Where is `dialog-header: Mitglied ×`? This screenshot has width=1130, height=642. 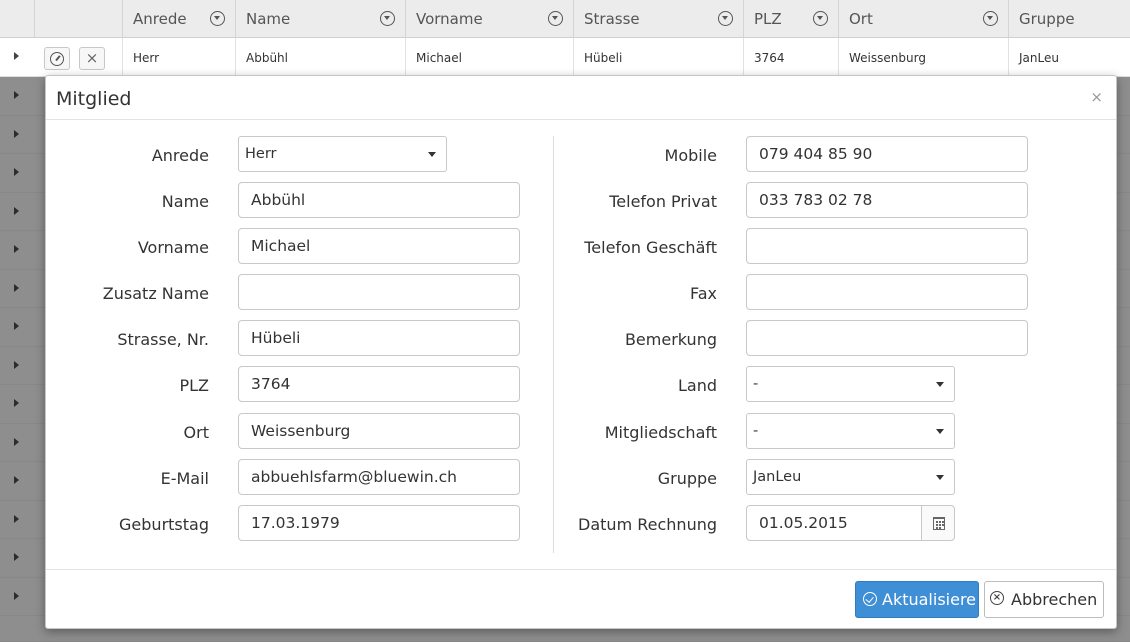 dialog-header: Mitglied × is located at coordinates (581, 98).